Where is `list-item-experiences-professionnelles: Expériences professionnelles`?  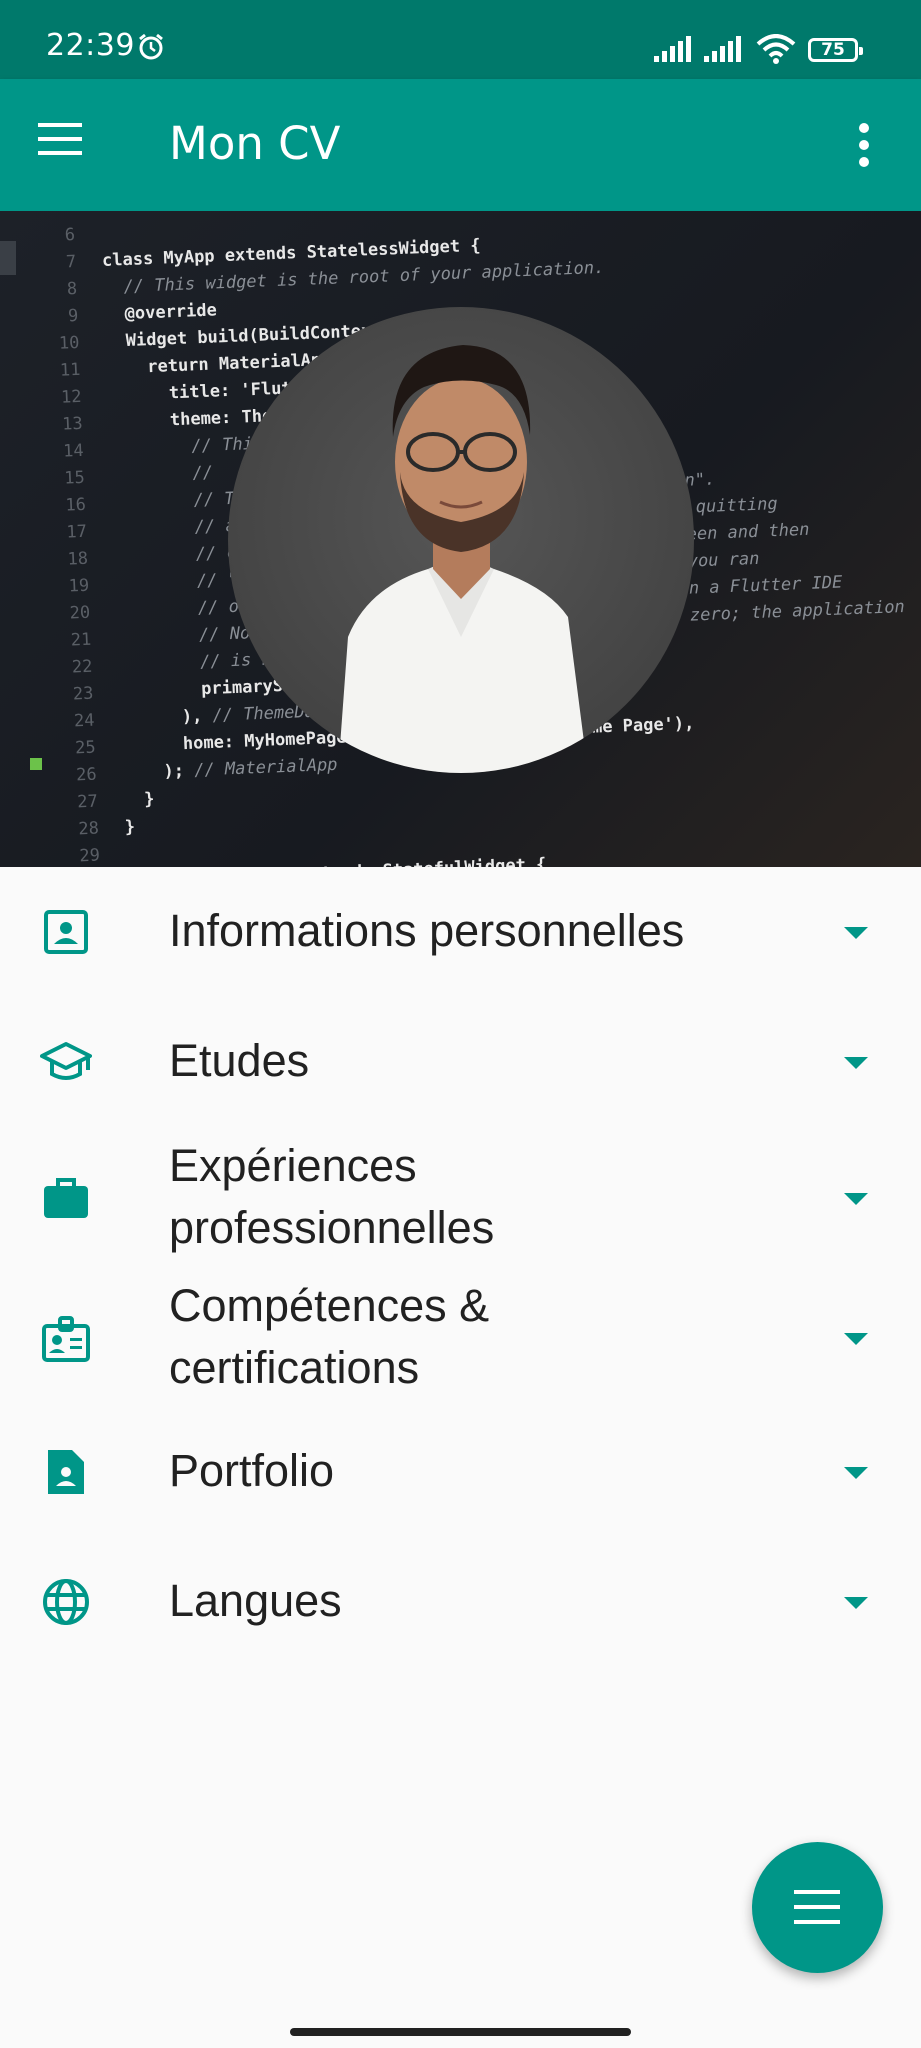
list-item-experiences-professionnelles: Expériences professionnelles is located at coordinates (460, 1197).